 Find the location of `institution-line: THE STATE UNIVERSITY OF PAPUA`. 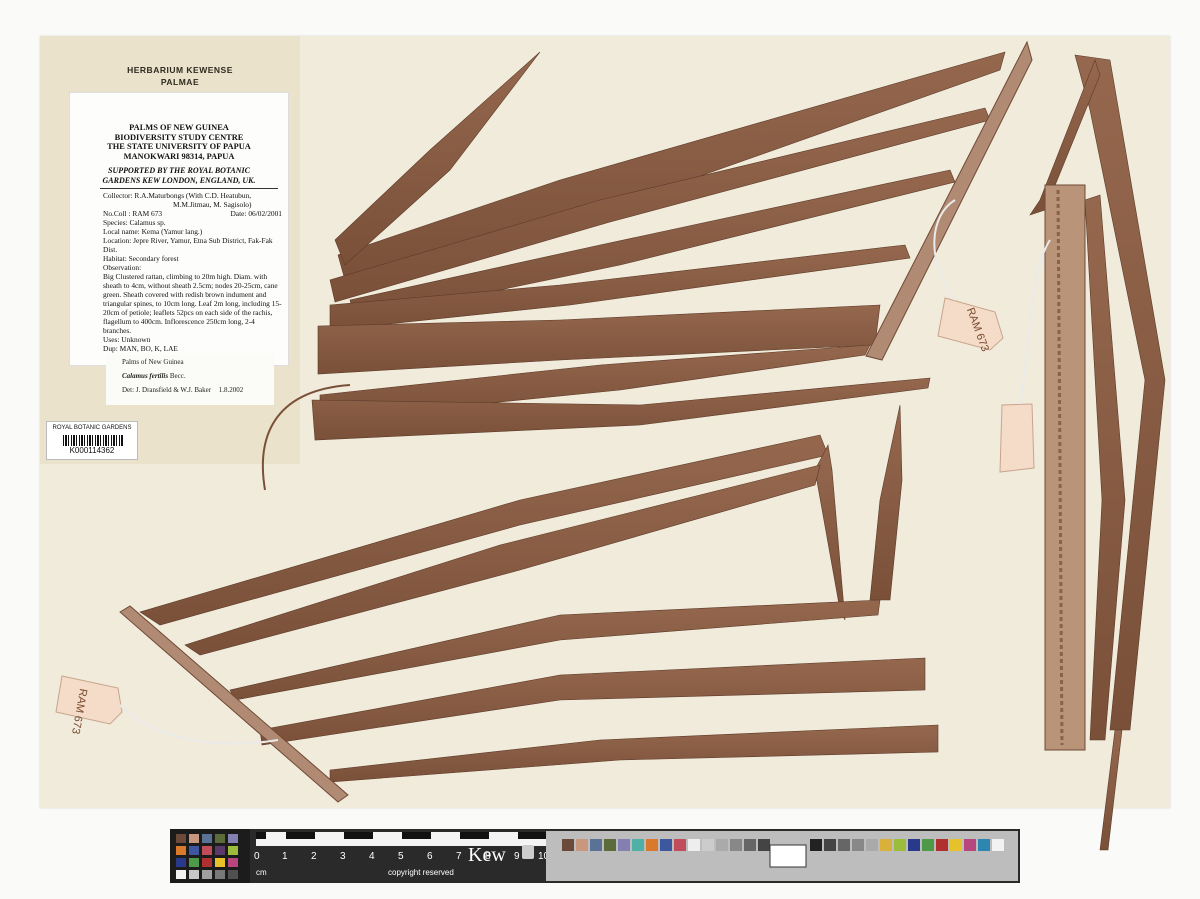

institution-line: THE STATE UNIVERSITY OF PAPUA is located at coordinates (179, 146).